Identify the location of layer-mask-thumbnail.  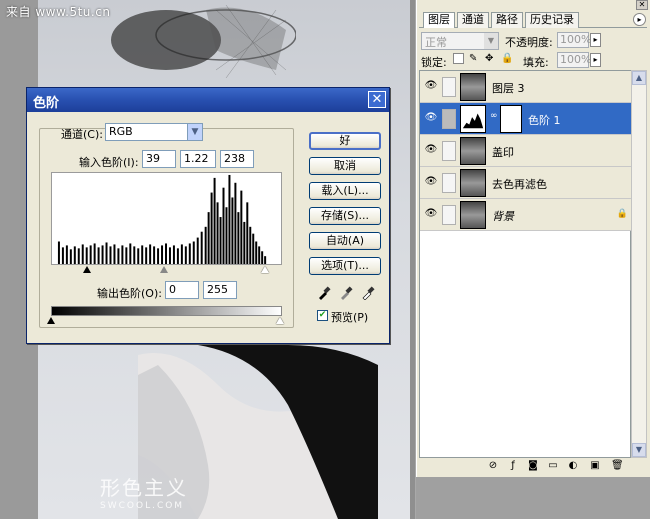
(511, 119).